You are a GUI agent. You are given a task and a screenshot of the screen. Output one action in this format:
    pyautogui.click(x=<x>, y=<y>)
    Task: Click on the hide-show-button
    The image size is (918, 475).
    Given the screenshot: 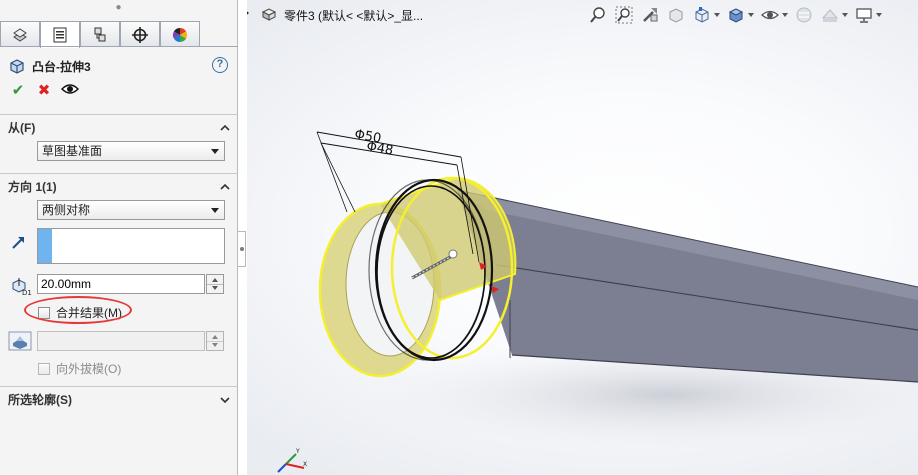 What is the action you would take?
    pyautogui.click(x=770, y=15)
    